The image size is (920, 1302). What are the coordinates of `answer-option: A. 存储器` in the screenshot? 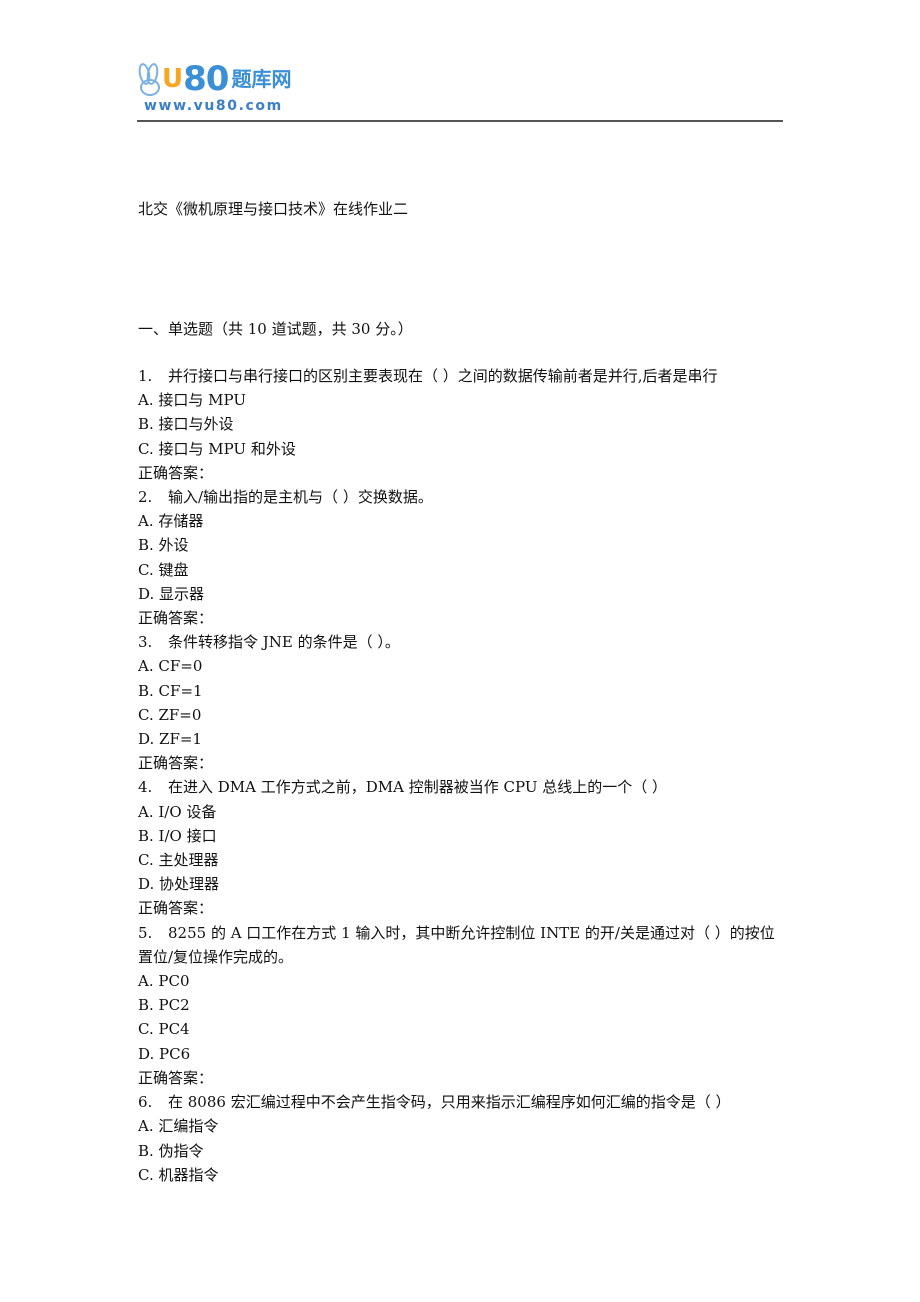 It's located at (171, 521).